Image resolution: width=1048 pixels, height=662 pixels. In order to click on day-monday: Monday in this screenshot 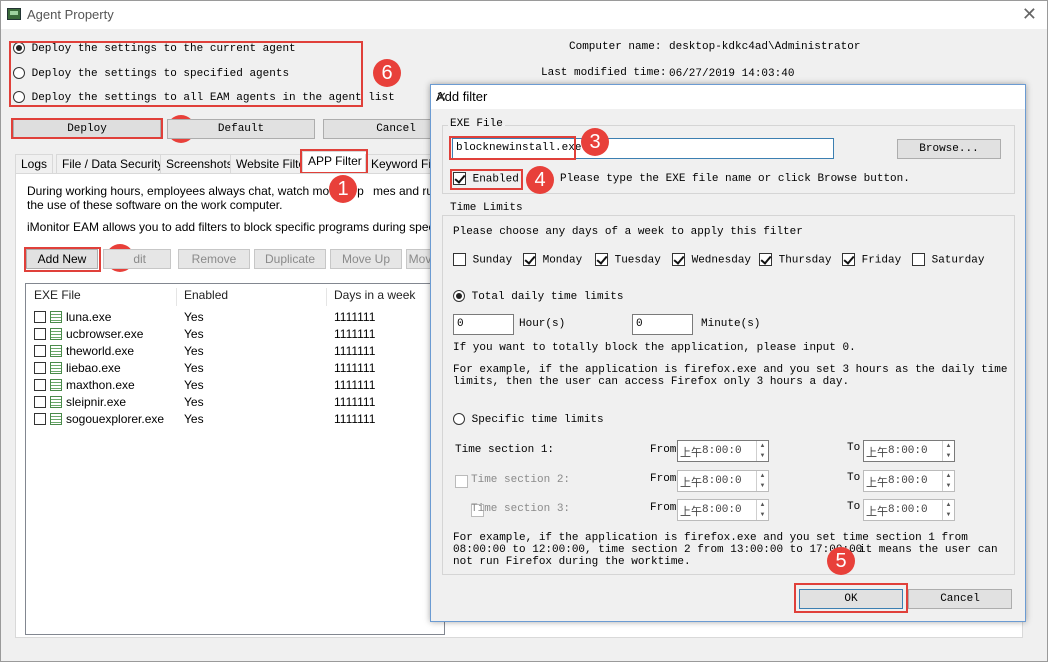, I will do `click(552, 259)`.